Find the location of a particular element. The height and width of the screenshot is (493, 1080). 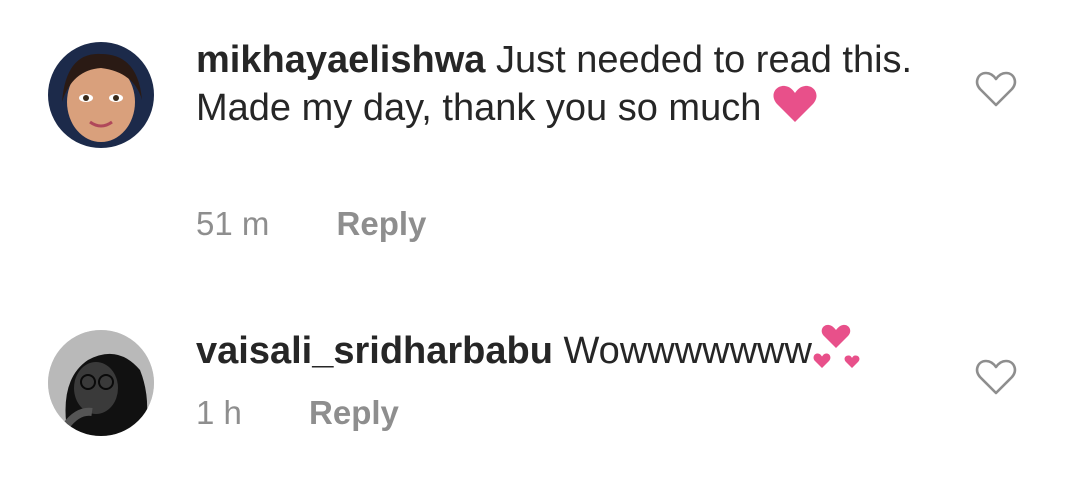

comment-body: Wowwwwwww is located at coordinates (687, 351).